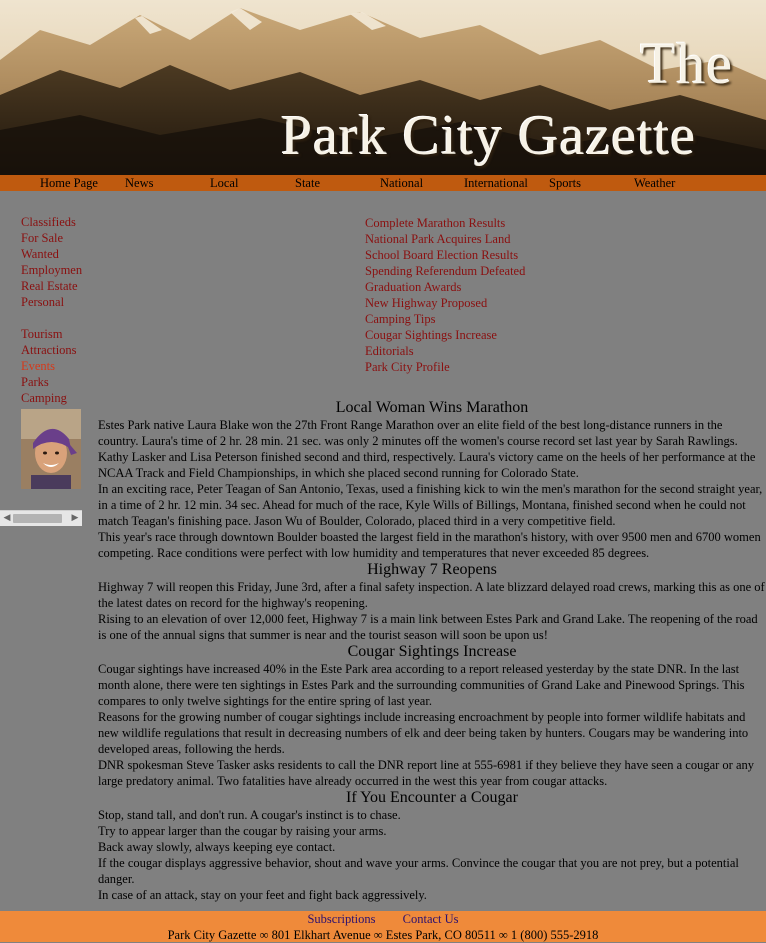 This screenshot has width=766, height=943. What do you see at coordinates (445, 271) in the screenshot?
I see `headline-link: Spending Referendum Defeated` at bounding box center [445, 271].